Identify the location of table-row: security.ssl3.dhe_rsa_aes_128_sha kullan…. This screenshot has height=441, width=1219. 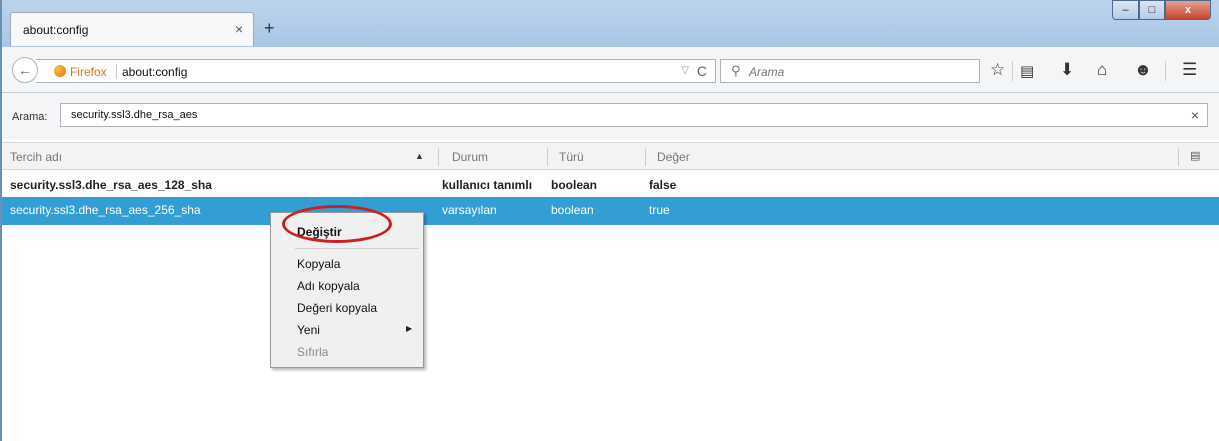
(610, 186).